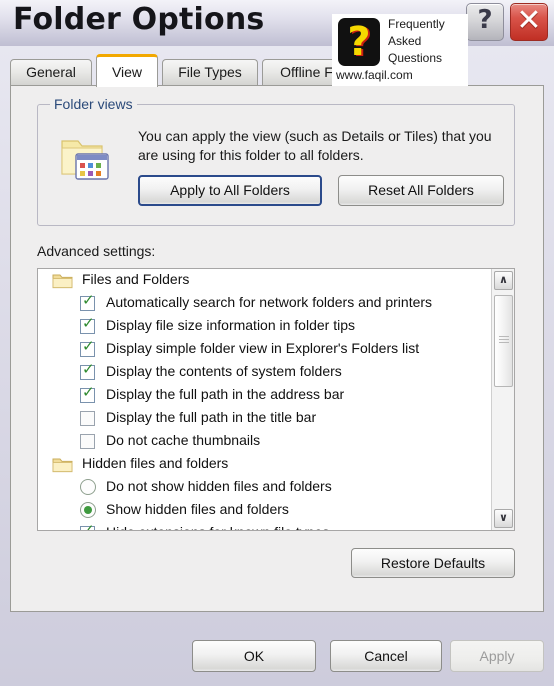 The image size is (554, 686). What do you see at coordinates (51, 72) in the screenshot?
I see `tab-general: General` at bounding box center [51, 72].